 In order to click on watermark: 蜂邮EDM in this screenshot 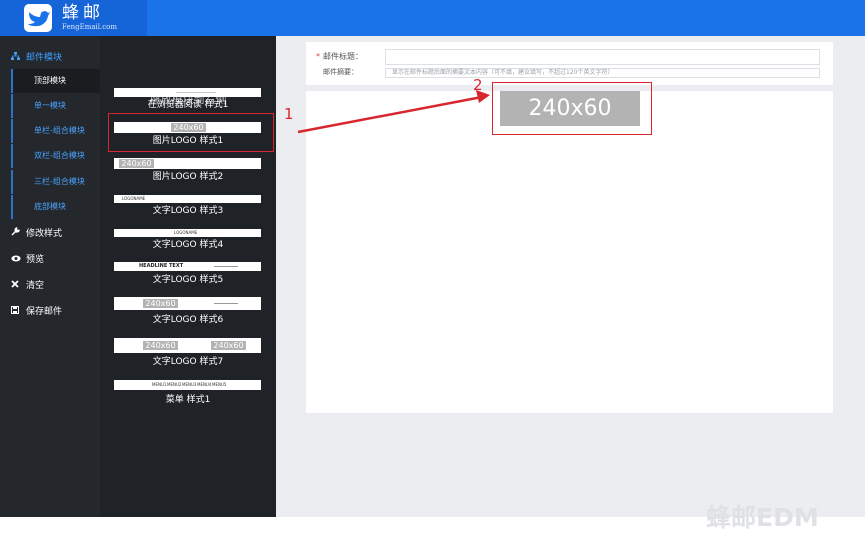, I will do `click(762, 517)`.